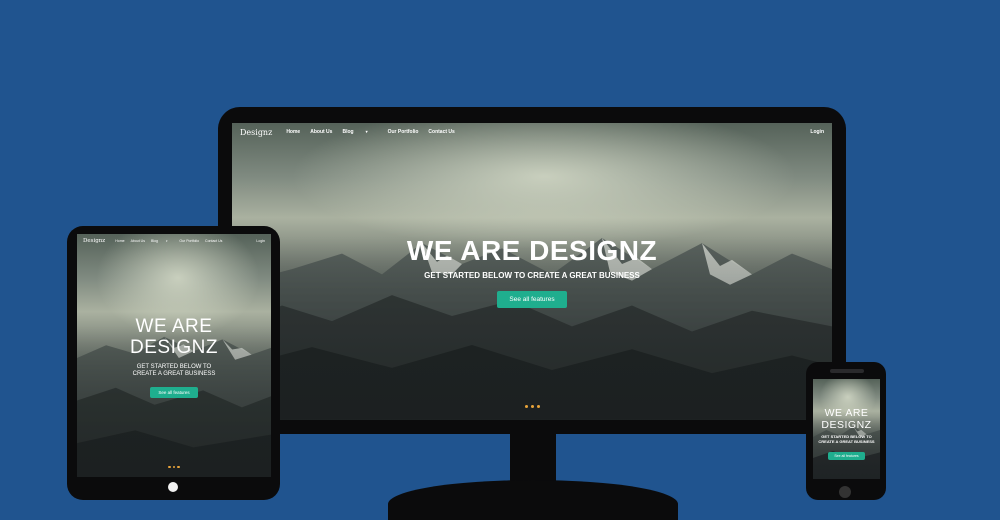  Describe the element at coordinates (847, 371) in the screenshot. I see `phone-speaker` at that location.